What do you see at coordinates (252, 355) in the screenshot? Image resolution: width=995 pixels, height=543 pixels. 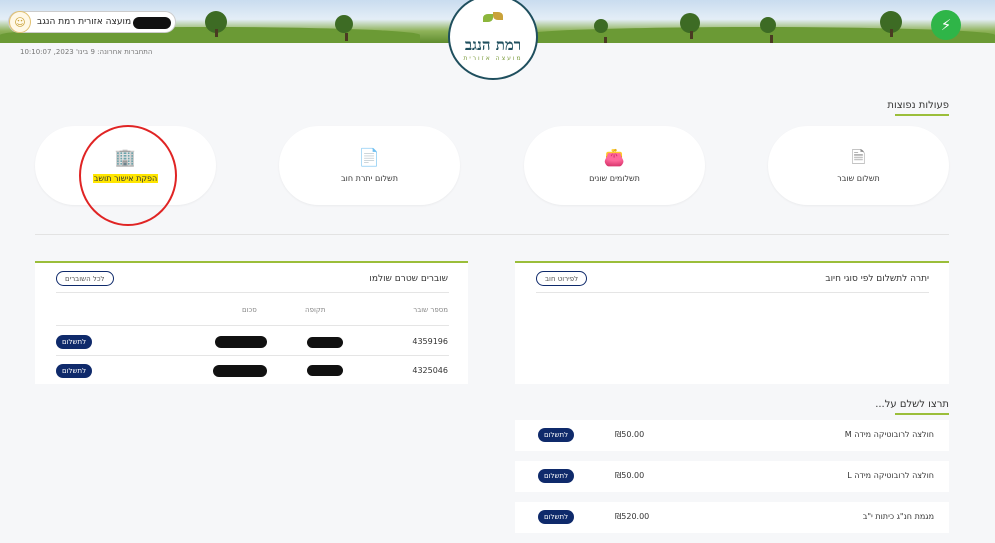 I see `table-row-divider` at bounding box center [252, 355].